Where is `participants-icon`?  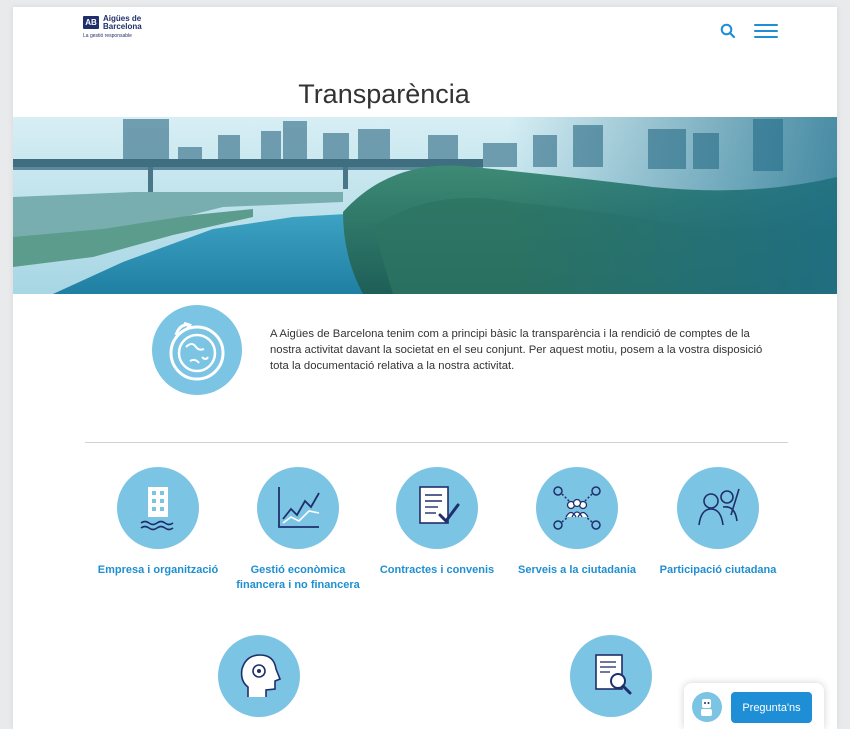 participants-icon is located at coordinates (718, 508).